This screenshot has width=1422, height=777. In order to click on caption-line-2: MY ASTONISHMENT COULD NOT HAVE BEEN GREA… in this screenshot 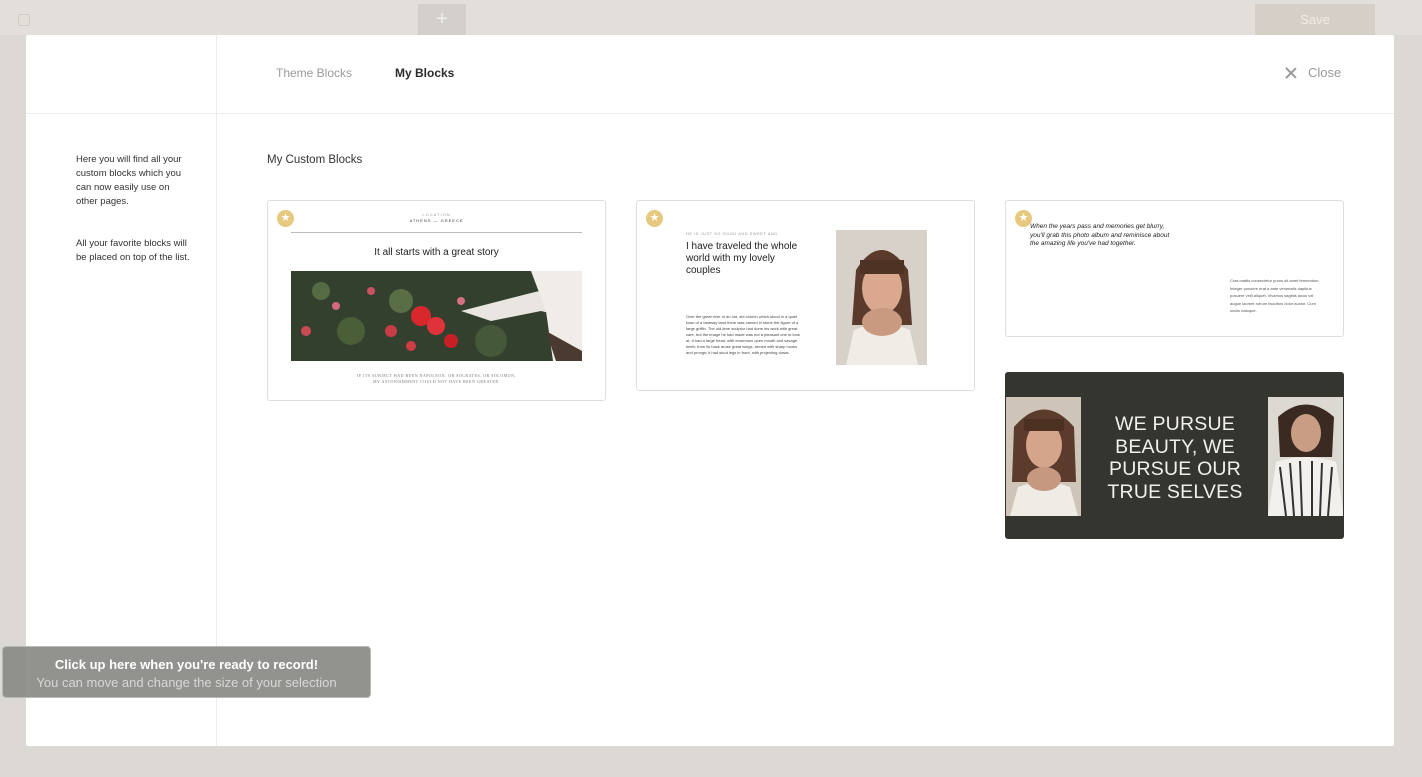, I will do `click(436, 381)`.